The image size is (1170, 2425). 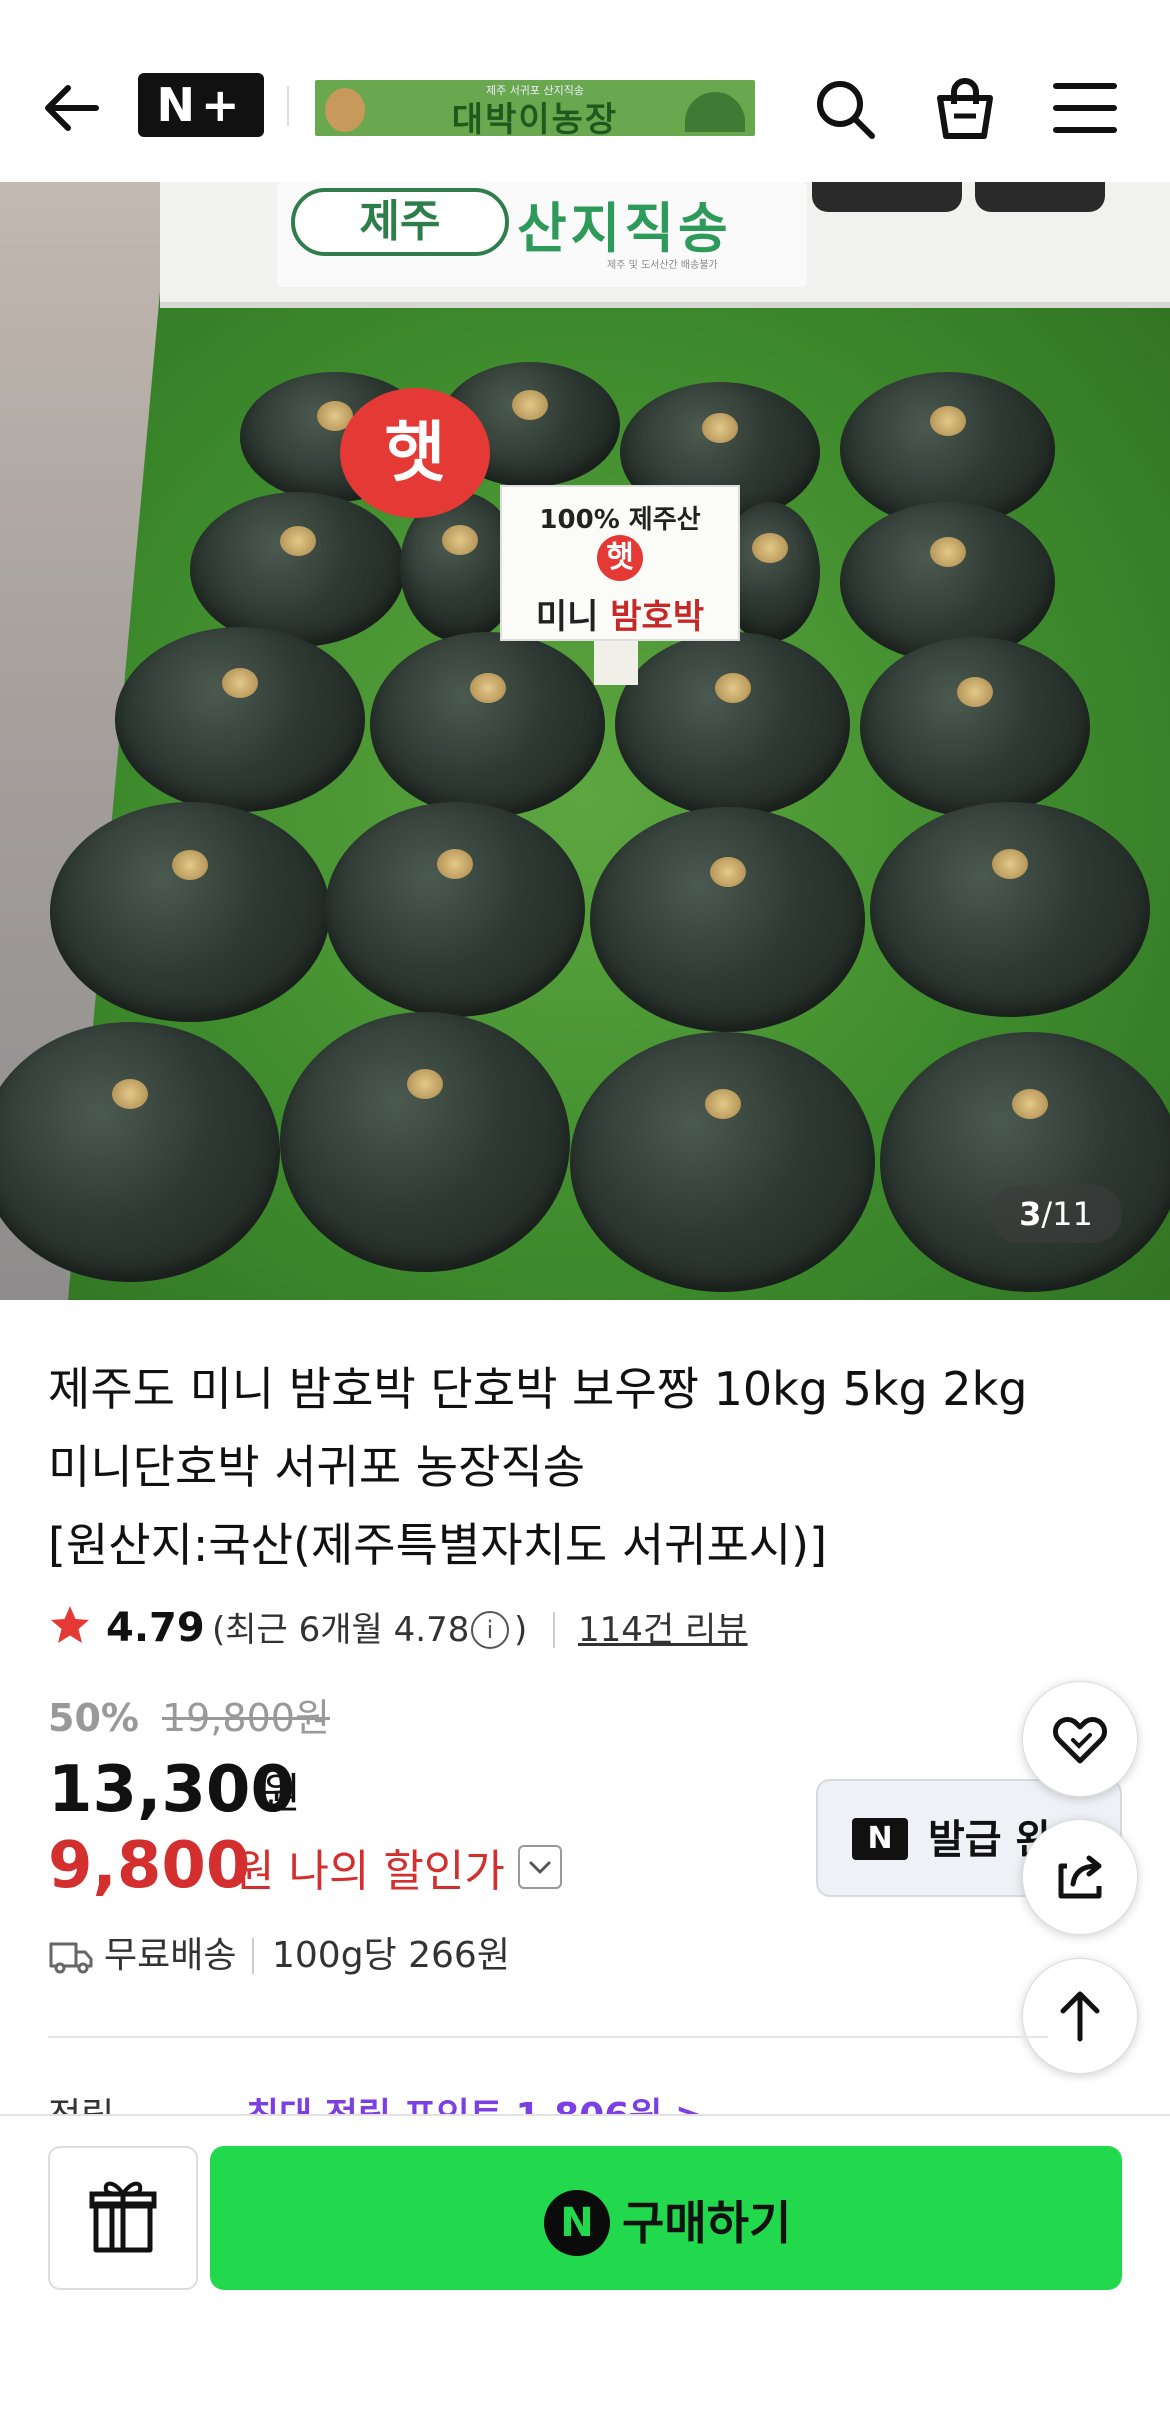 I want to click on section-divider, so click(x=548, y=2037).